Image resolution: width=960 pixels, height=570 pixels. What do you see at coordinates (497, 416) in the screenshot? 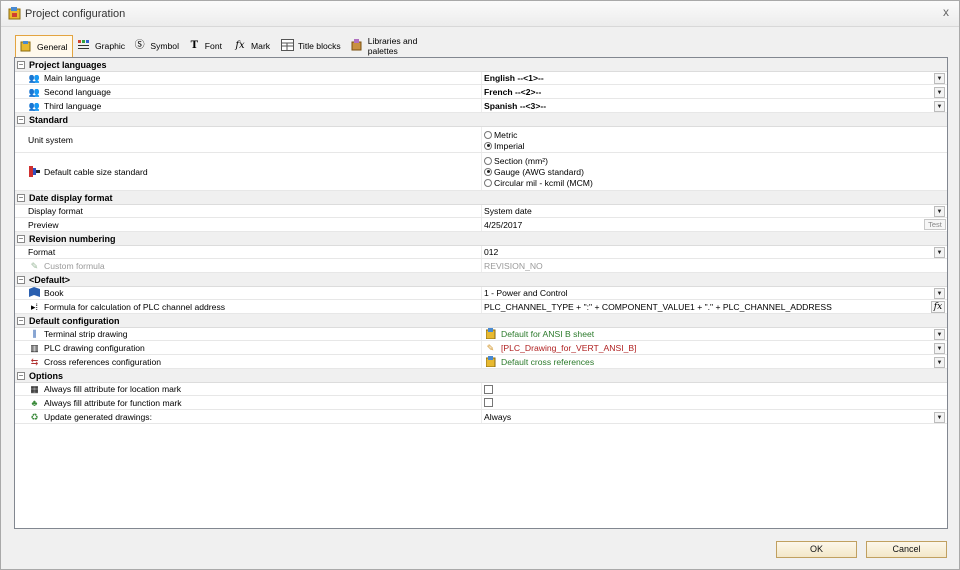
I see `update-drawings-value: Always` at bounding box center [497, 416].